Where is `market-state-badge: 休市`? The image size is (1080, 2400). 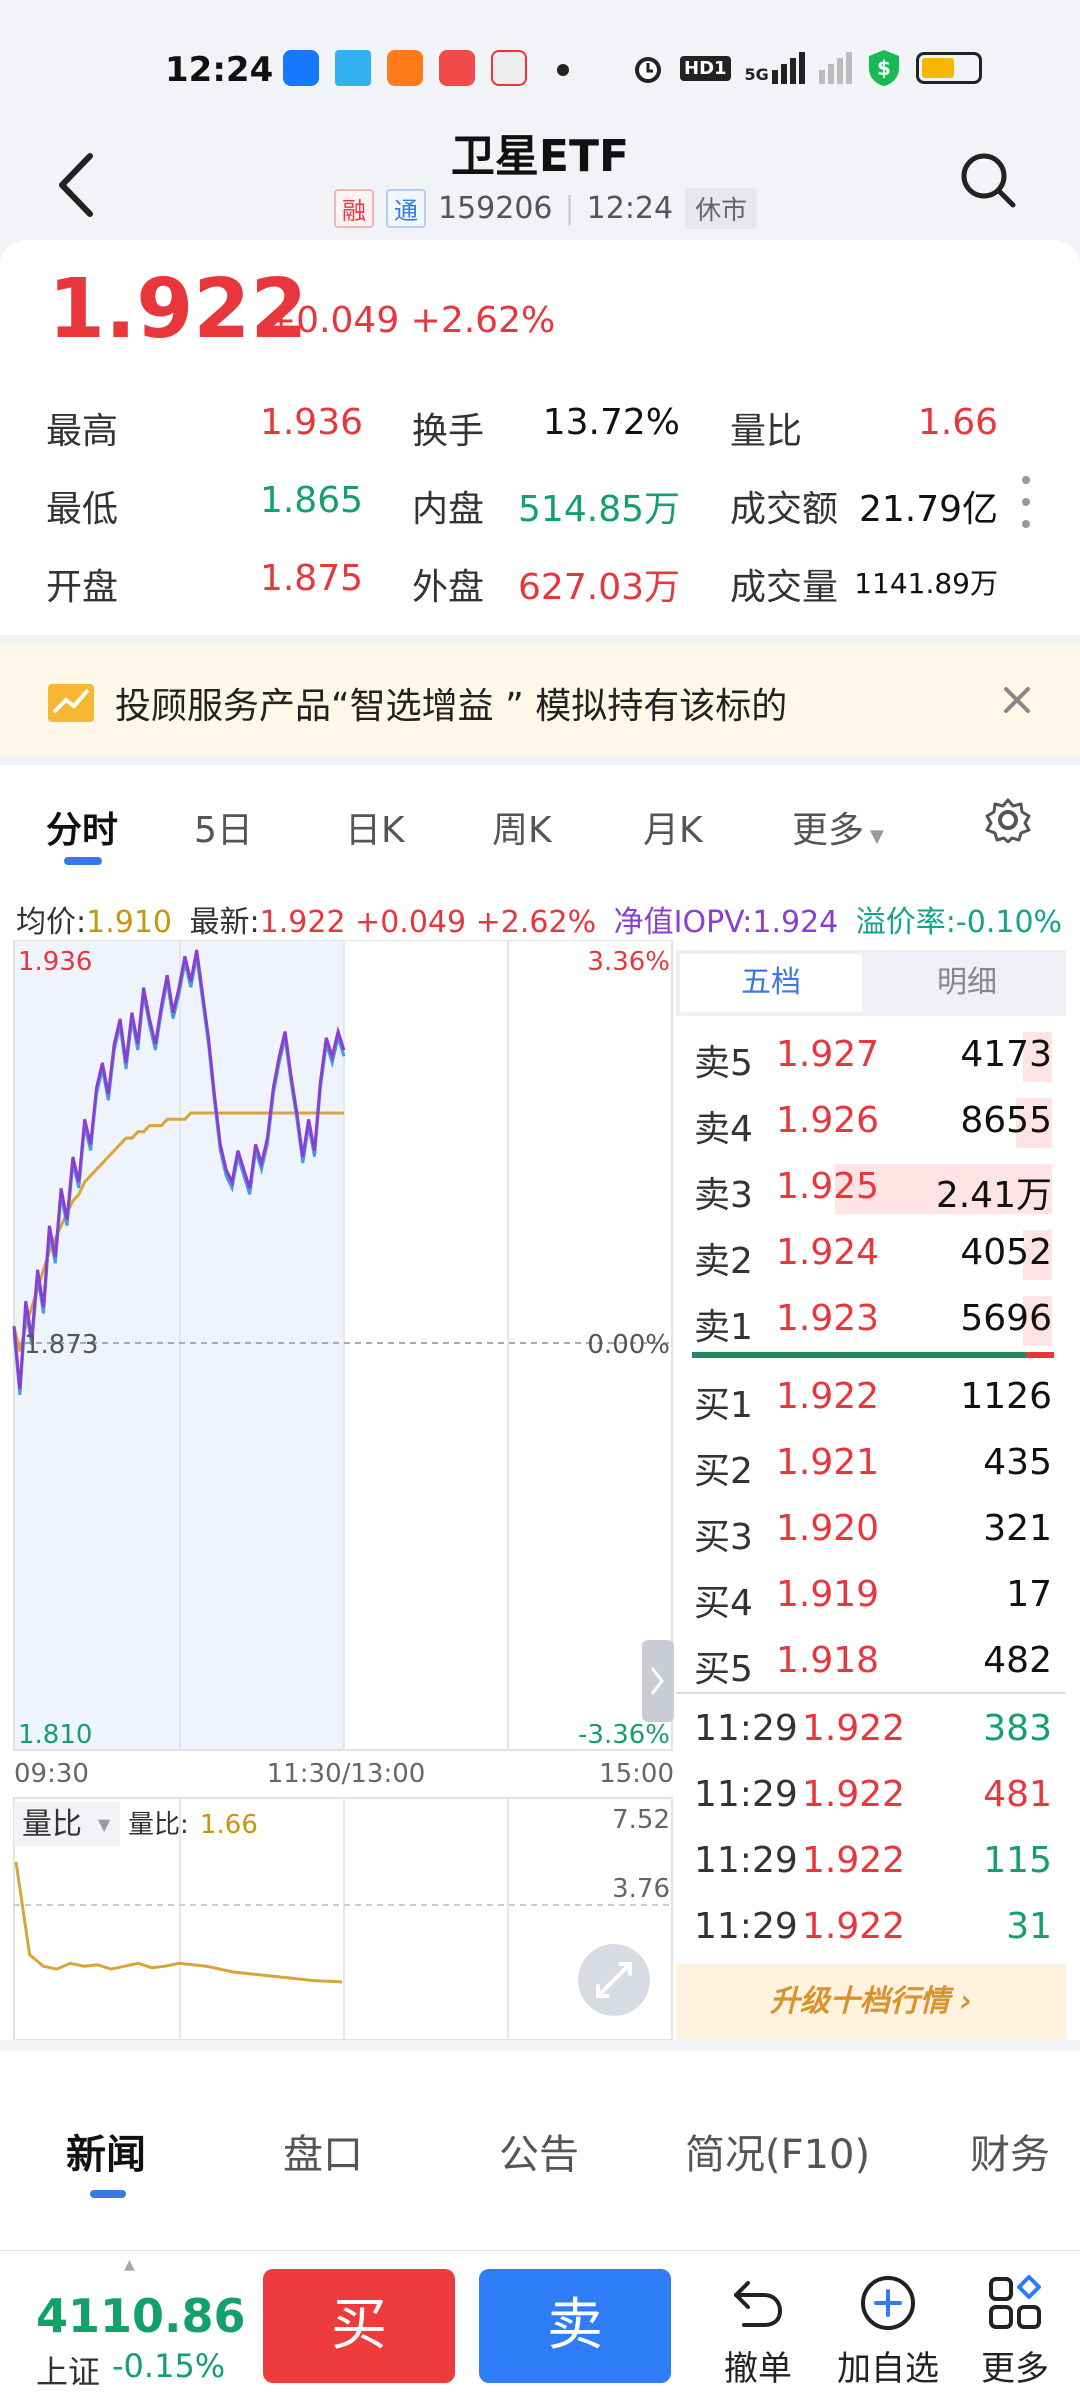 market-state-badge: 休市 is located at coordinates (721, 208).